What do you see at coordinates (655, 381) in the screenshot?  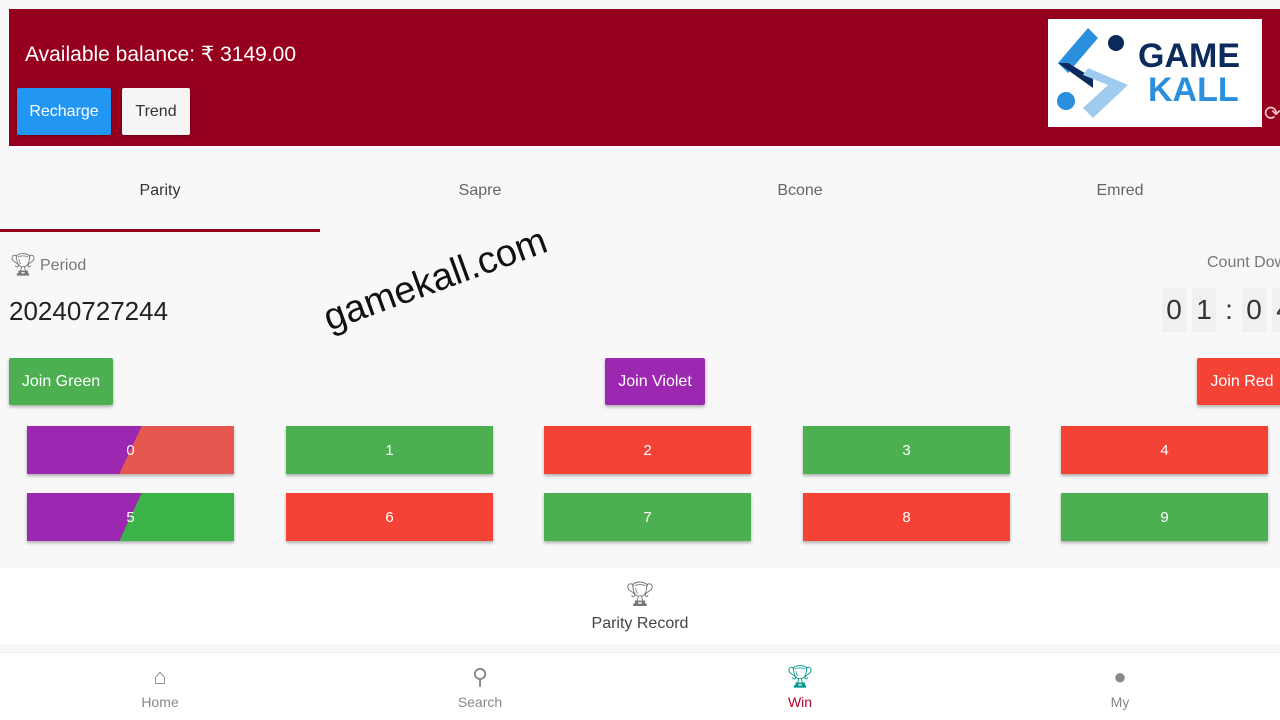 I see `join-violet-button: Join Violet` at bounding box center [655, 381].